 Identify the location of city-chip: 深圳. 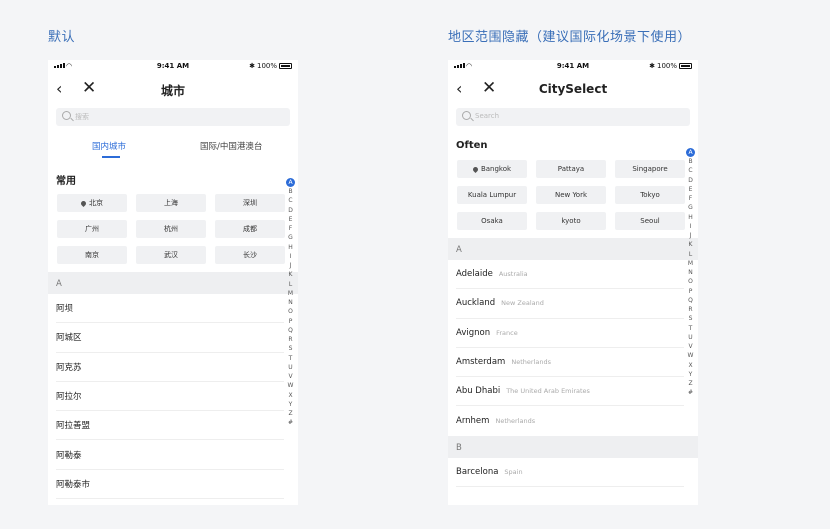
(250, 203).